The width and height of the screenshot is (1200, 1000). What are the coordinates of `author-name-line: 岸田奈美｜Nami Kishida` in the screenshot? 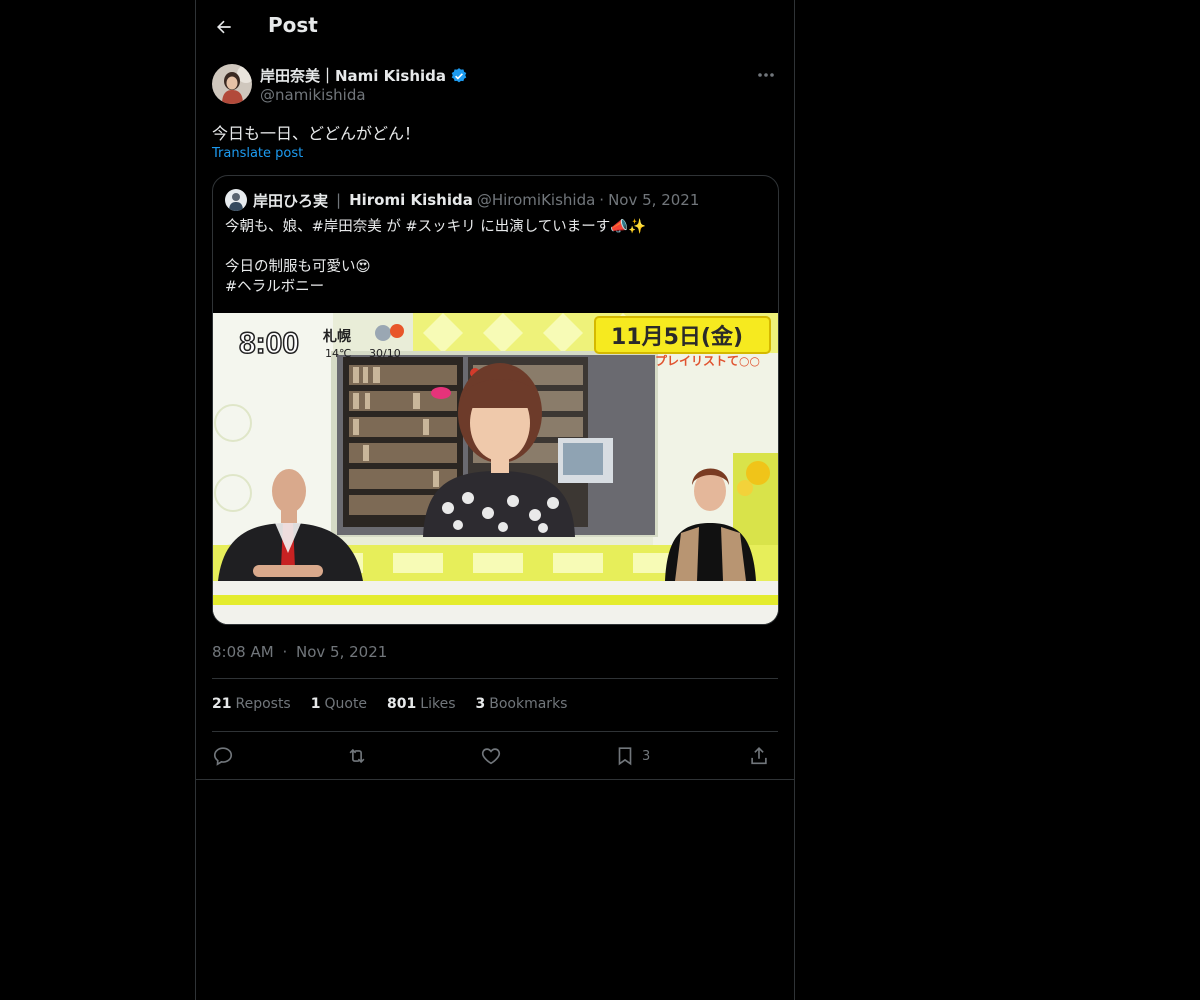 It's located at (364, 75).